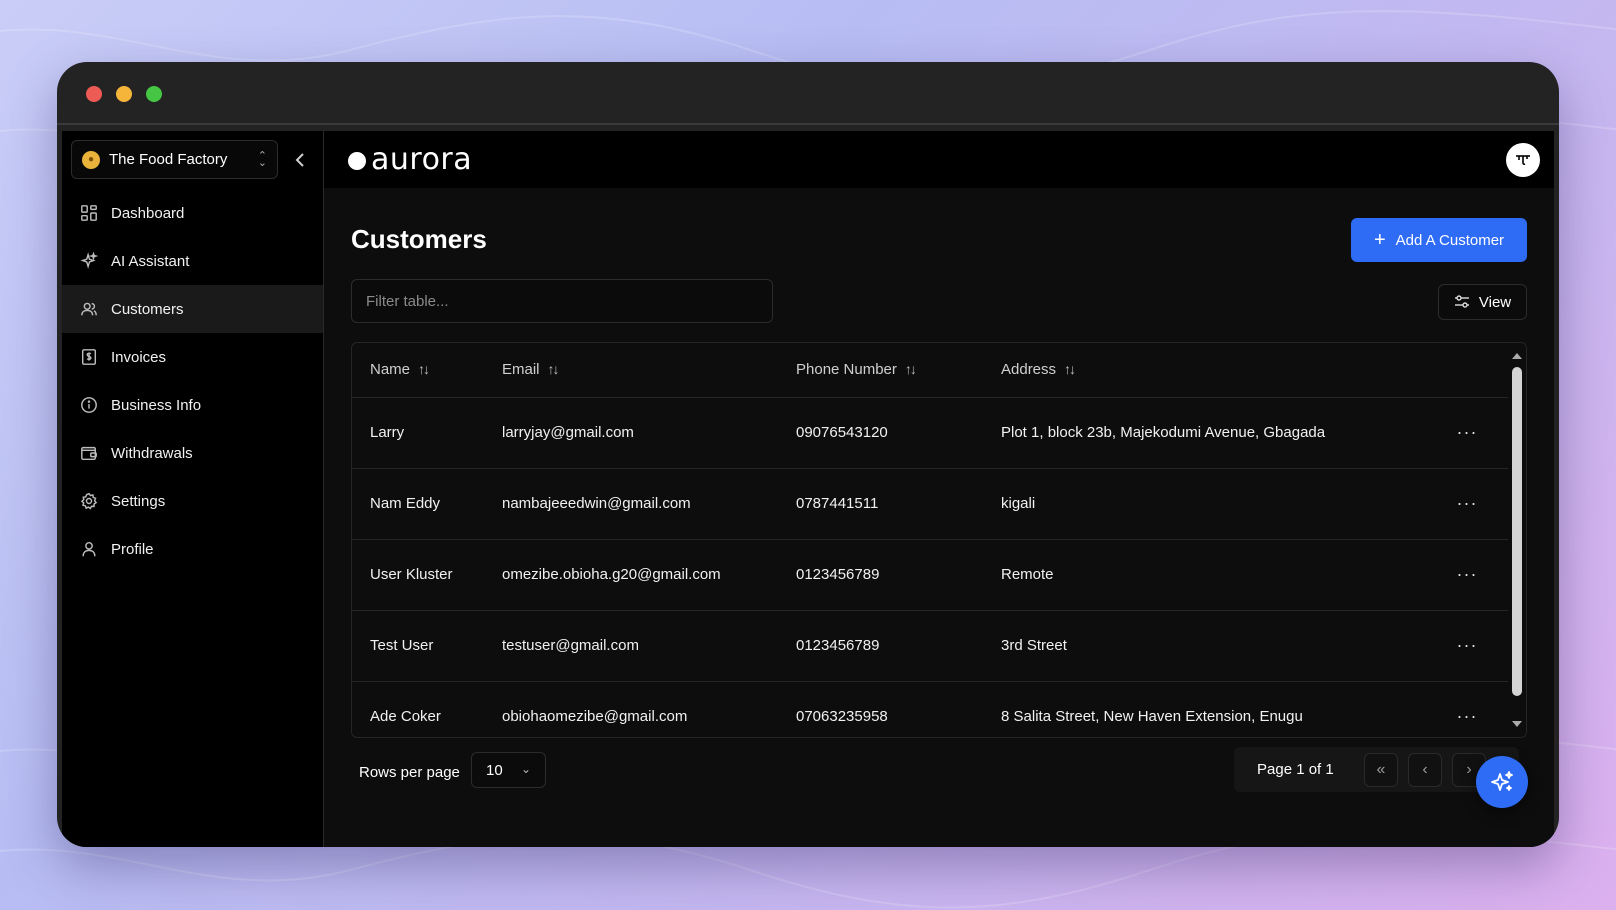  I want to click on brand-logo: aurora, so click(410, 159).